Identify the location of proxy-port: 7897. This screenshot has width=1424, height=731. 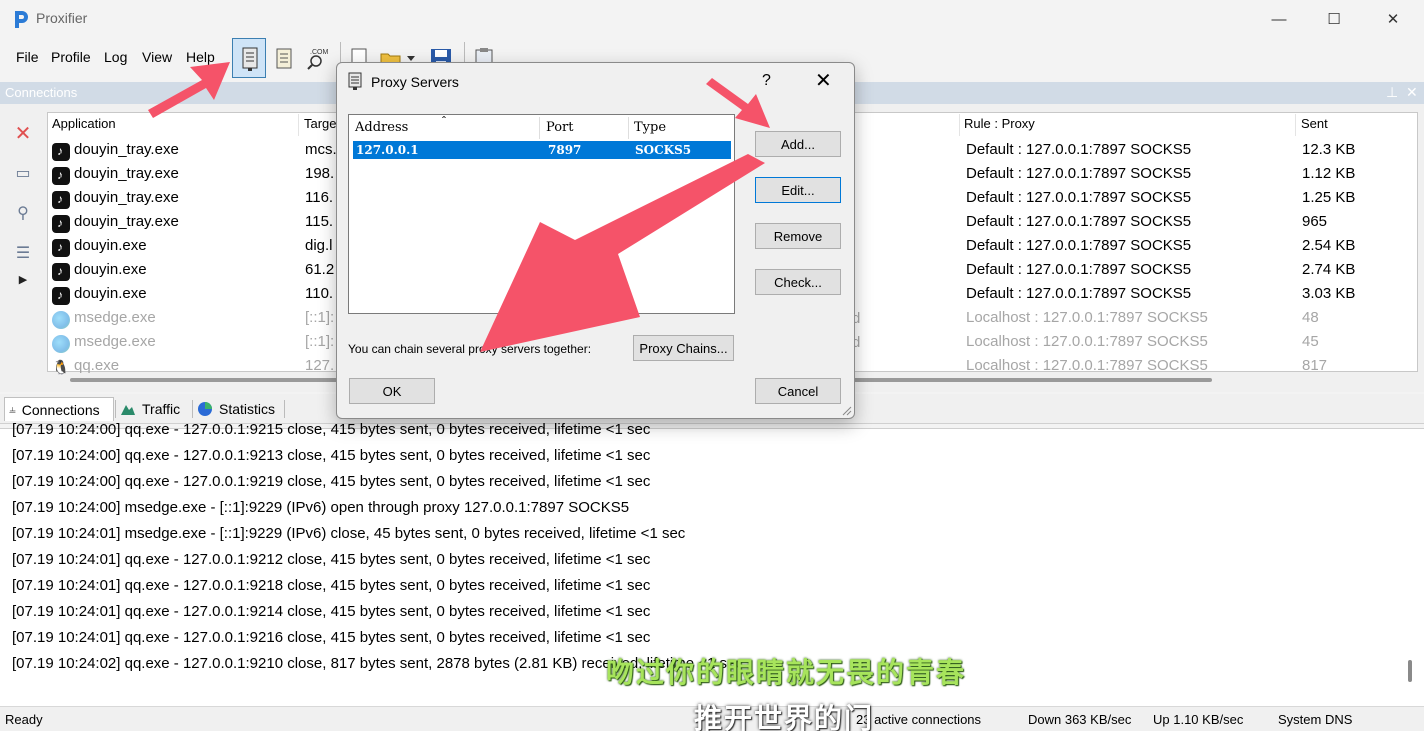
(565, 150).